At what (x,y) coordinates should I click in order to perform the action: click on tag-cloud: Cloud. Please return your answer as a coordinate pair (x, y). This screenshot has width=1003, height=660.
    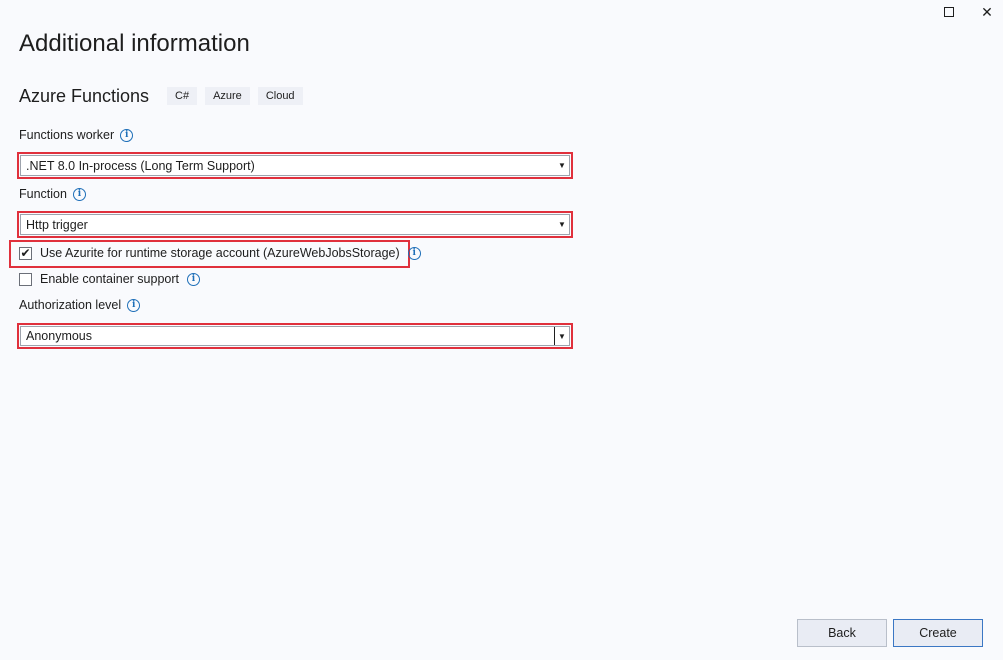
    Looking at the image, I should click on (280, 96).